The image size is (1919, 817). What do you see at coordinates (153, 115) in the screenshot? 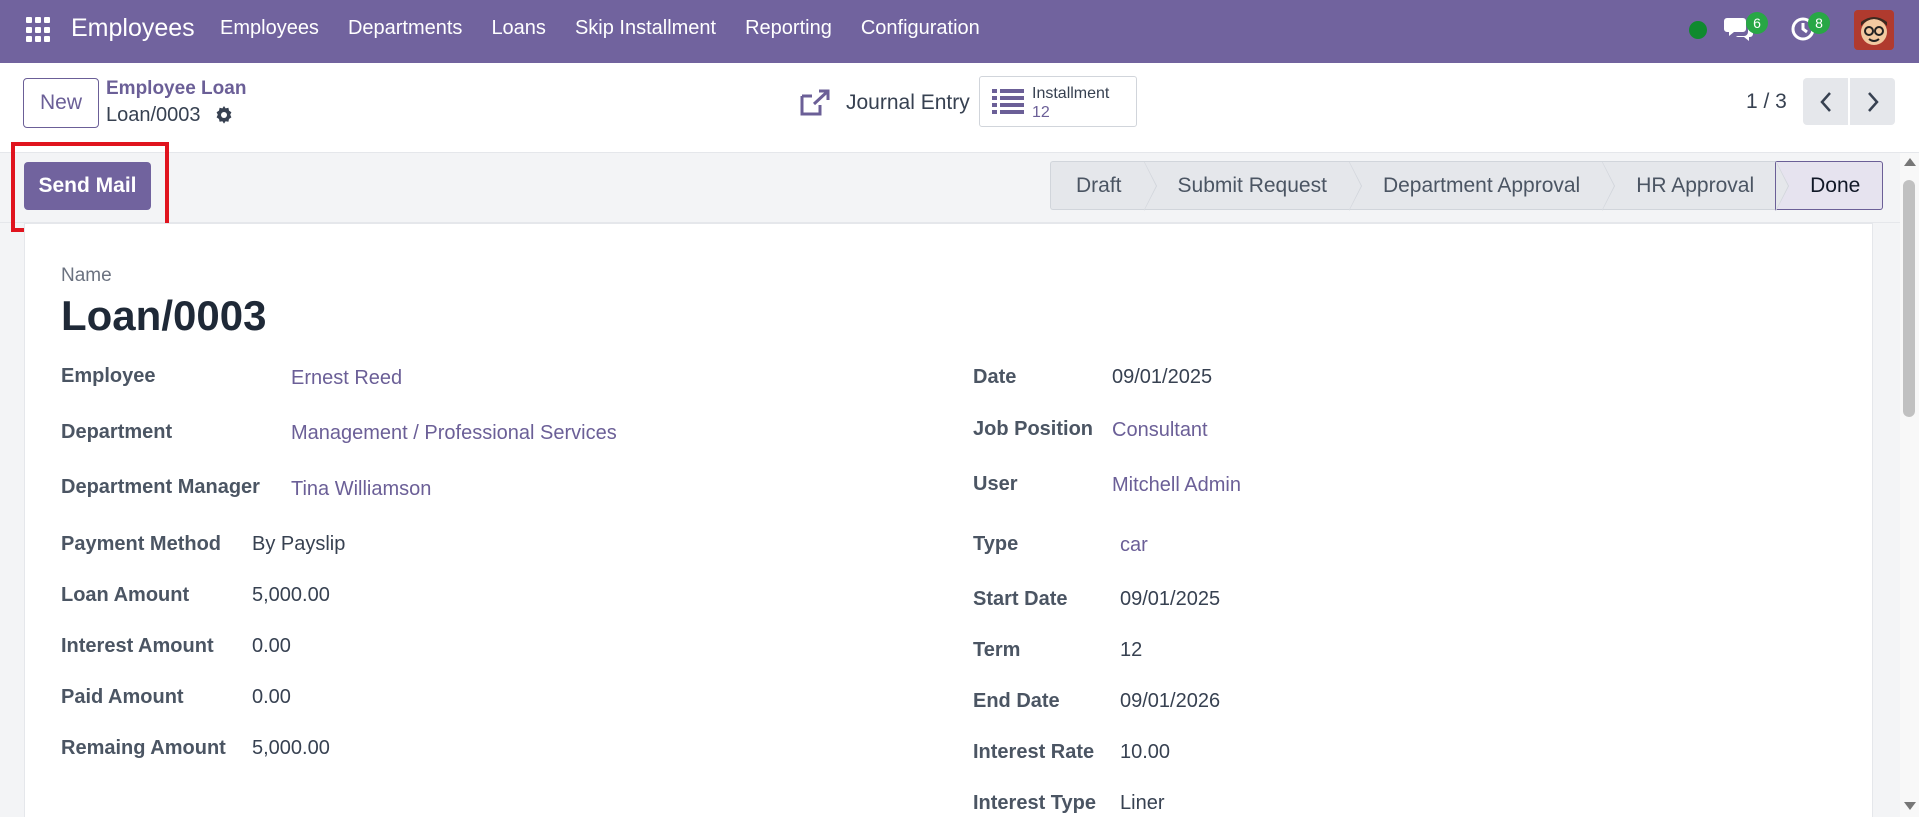
I see `breadcrumb-current: Loan/0003` at bounding box center [153, 115].